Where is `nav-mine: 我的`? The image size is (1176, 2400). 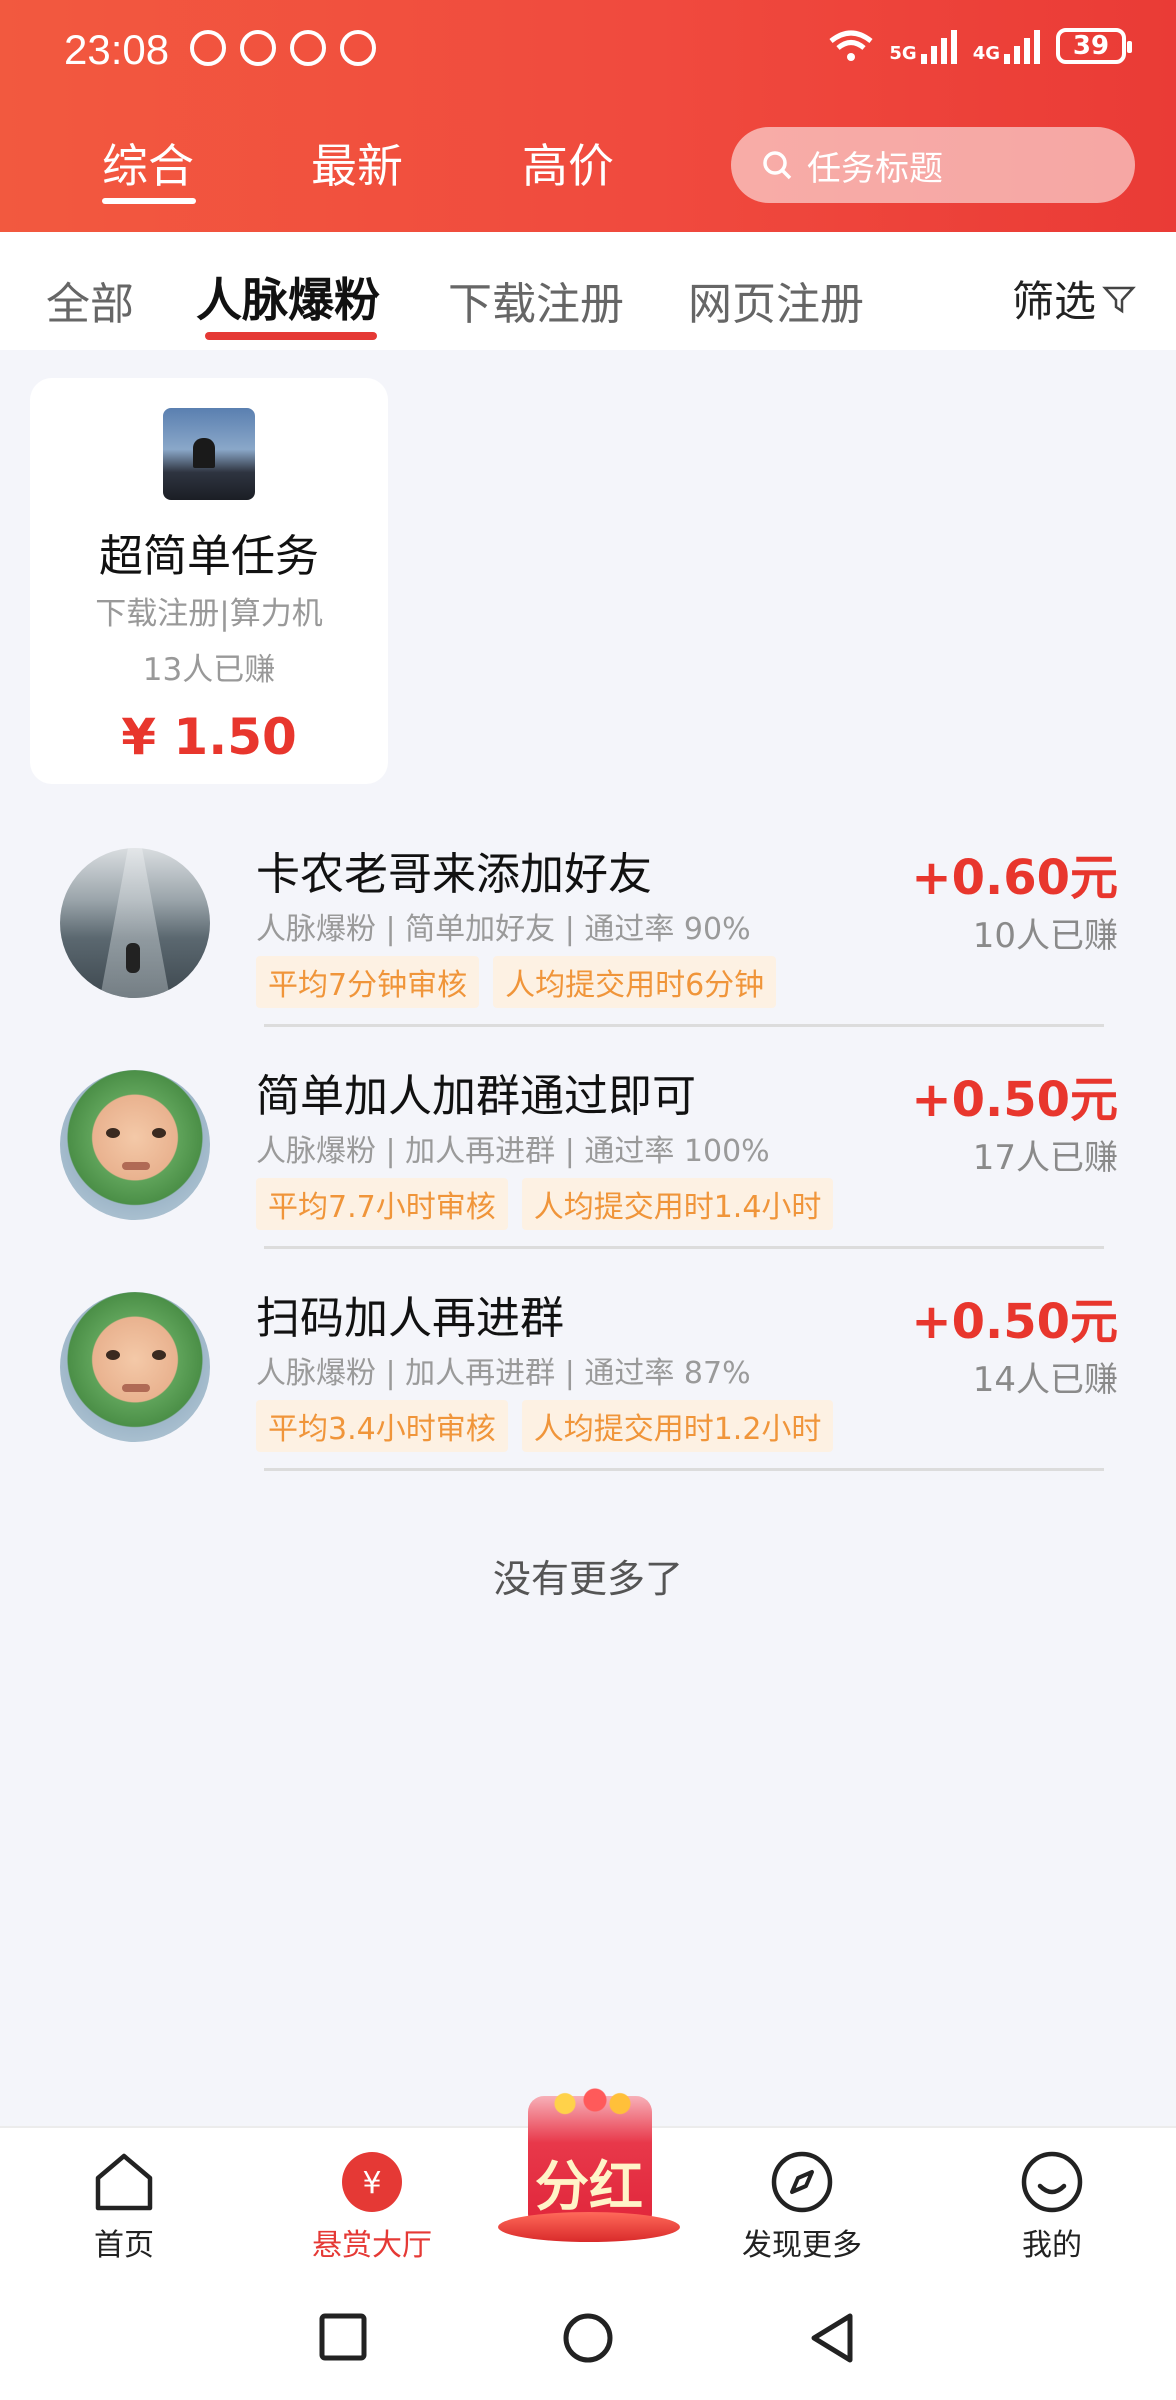
nav-mine: 我的 is located at coordinates (1052, 2207).